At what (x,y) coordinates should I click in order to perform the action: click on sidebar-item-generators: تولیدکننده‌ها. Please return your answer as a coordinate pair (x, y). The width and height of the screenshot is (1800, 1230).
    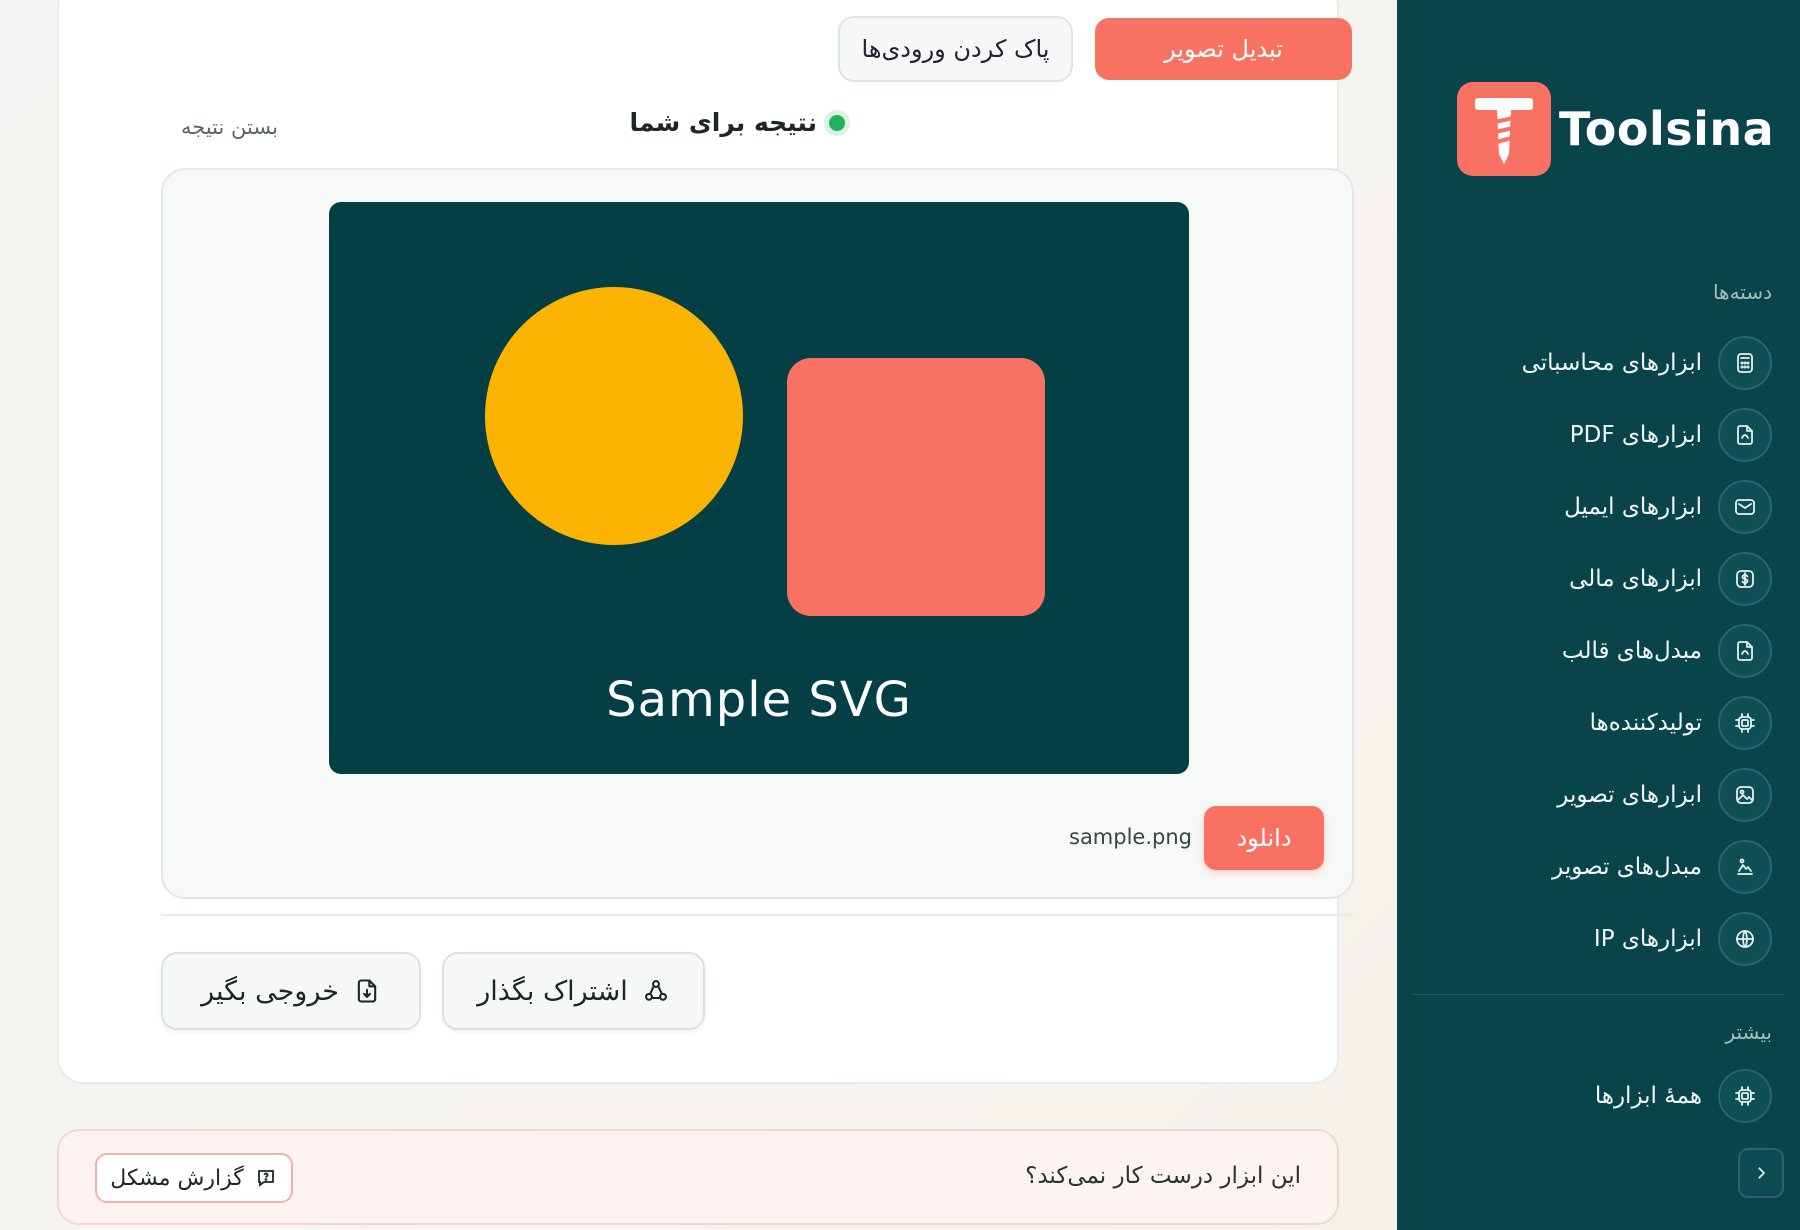
    Looking at the image, I should click on (1602, 723).